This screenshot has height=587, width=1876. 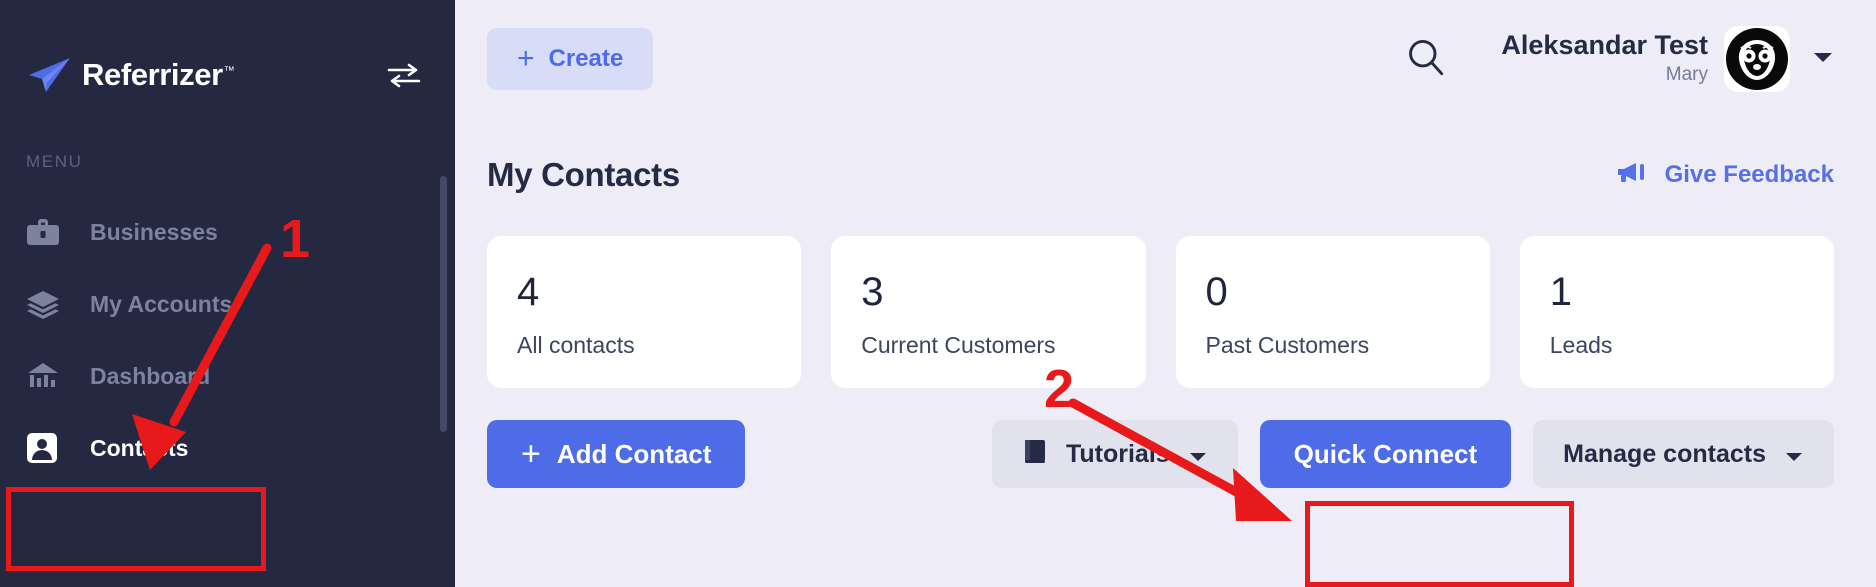 What do you see at coordinates (443, 304) in the screenshot?
I see `sidebar-scrollbar` at bounding box center [443, 304].